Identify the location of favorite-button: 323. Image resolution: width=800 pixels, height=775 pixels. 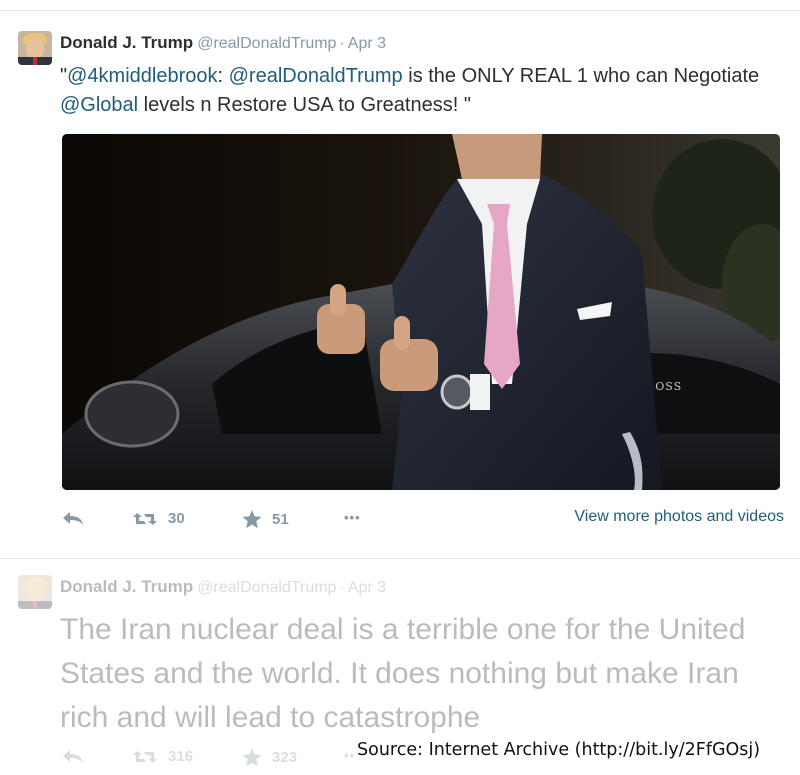
(269, 757).